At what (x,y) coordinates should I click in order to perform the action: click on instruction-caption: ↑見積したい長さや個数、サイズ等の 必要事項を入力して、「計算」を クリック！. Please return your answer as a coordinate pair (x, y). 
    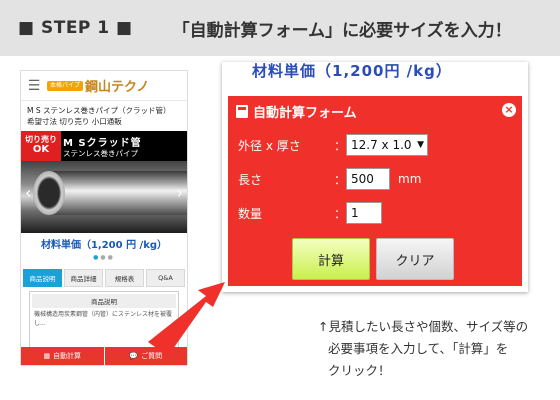
    Looking at the image, I should click on (438, 349).